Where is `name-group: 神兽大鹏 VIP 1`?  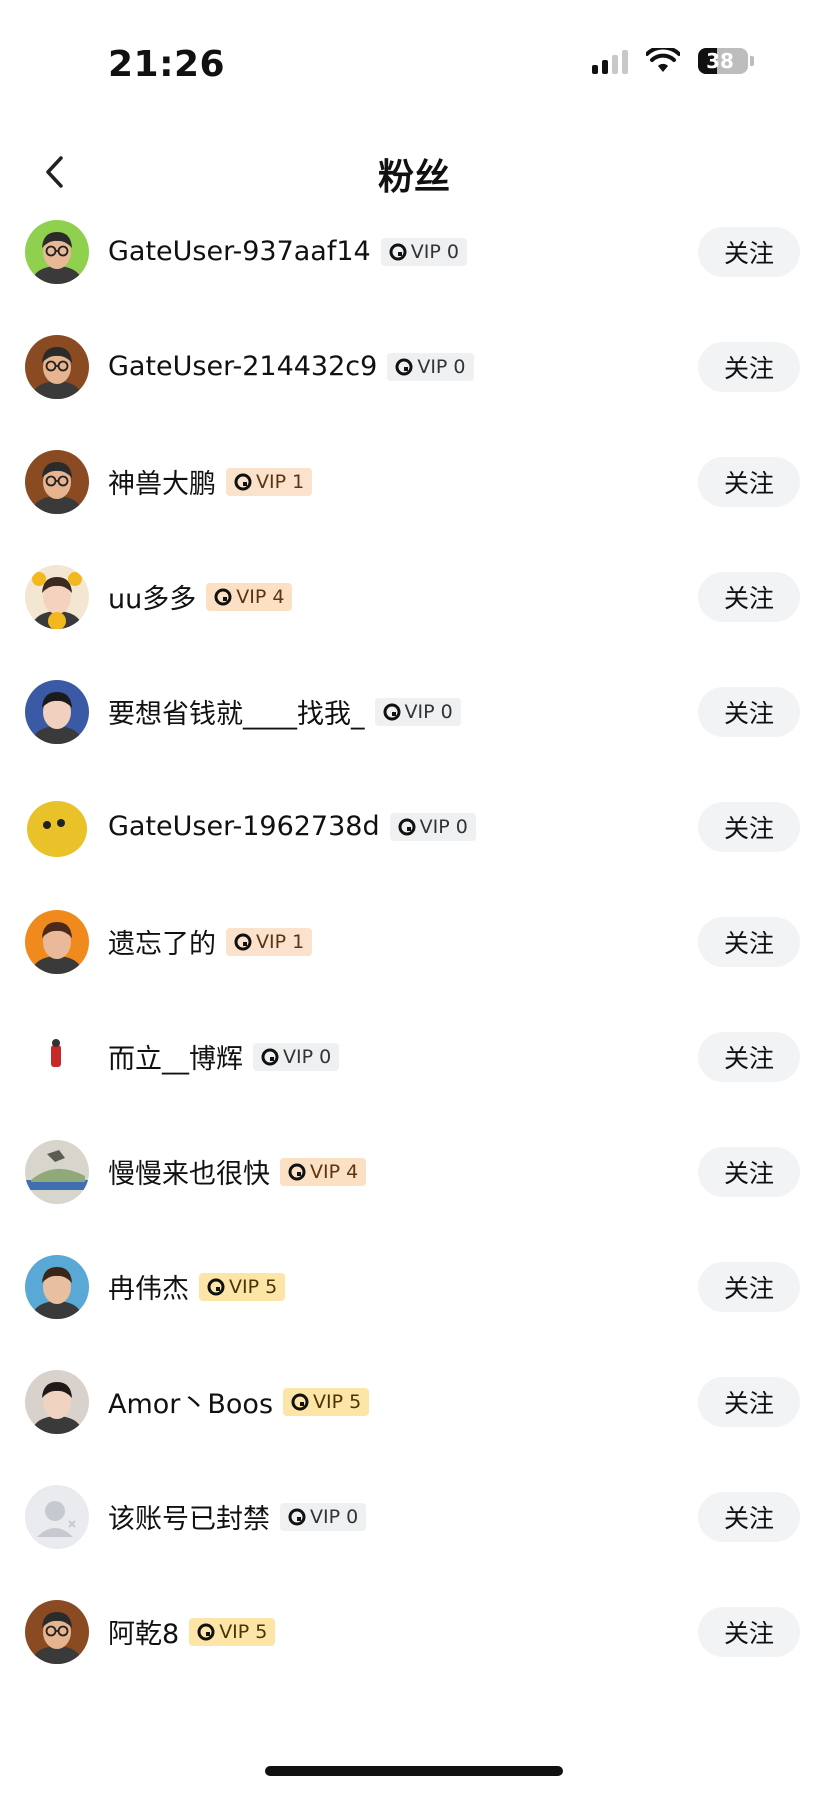 name-group: 神兽大鹏 VIP 1 is located at coordinates (210, 481).